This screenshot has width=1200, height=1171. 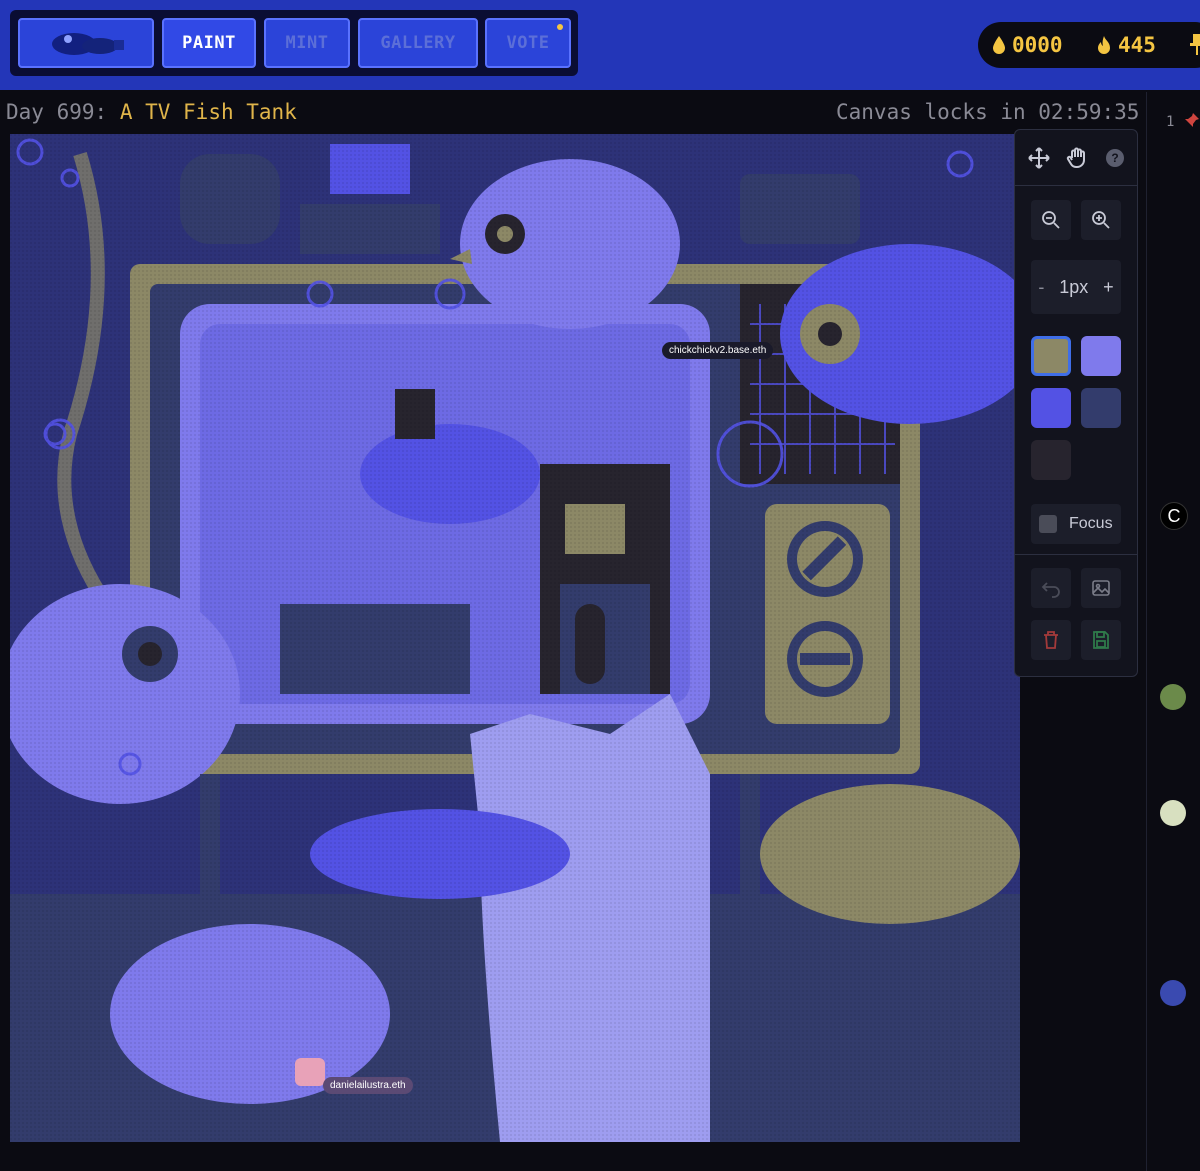 I want to click on pixel-size-decrease: -, so click(x=1041, y=287).